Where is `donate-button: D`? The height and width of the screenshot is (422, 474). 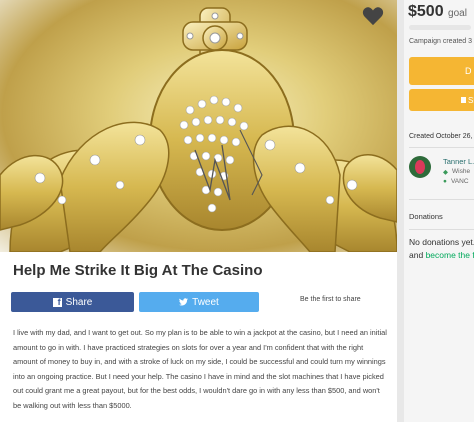
donate-button: D is located at coordinates (441, 71).